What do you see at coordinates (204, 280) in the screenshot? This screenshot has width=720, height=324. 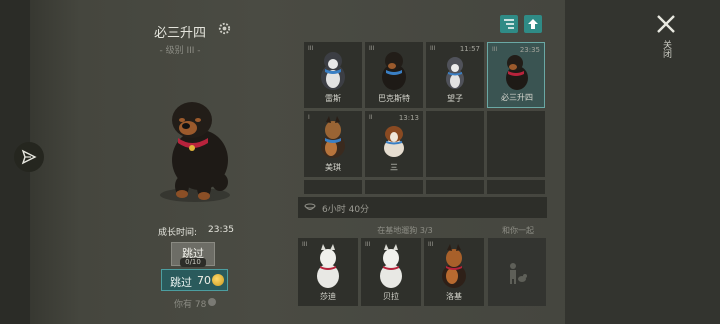 I see `skip-pay-cost: 70` at bounding box center [204, 280].